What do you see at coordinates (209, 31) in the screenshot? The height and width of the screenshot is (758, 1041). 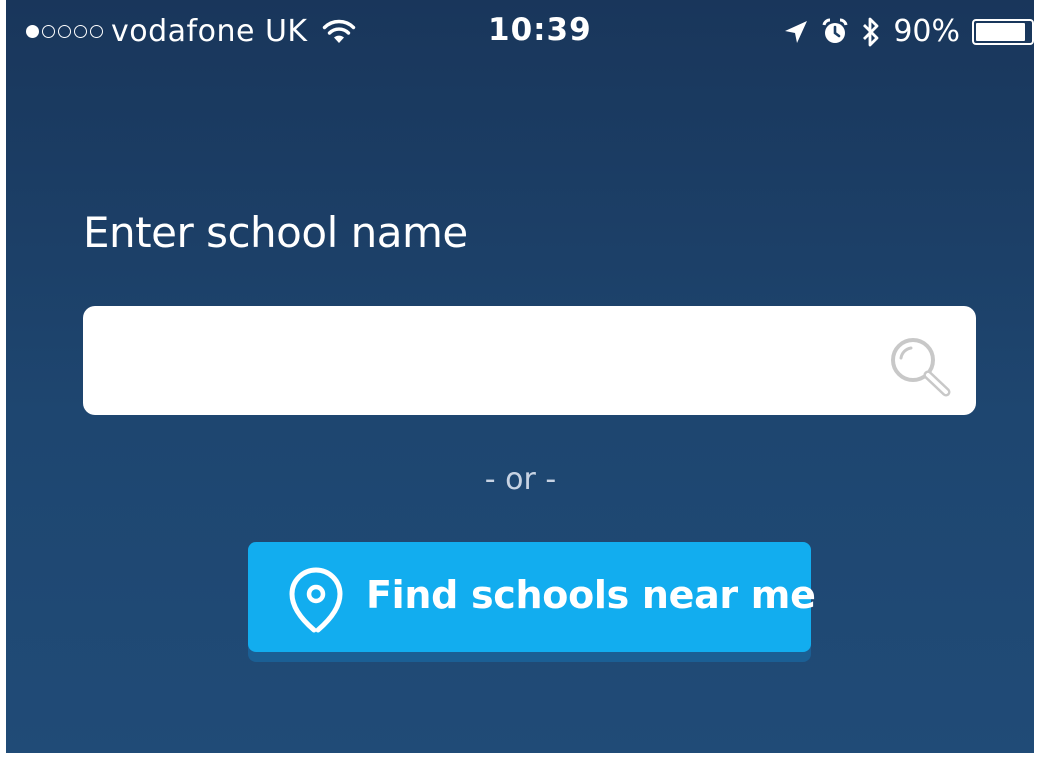 I see `carrier-name: vodafone UK` at bounding box center [209, 31].